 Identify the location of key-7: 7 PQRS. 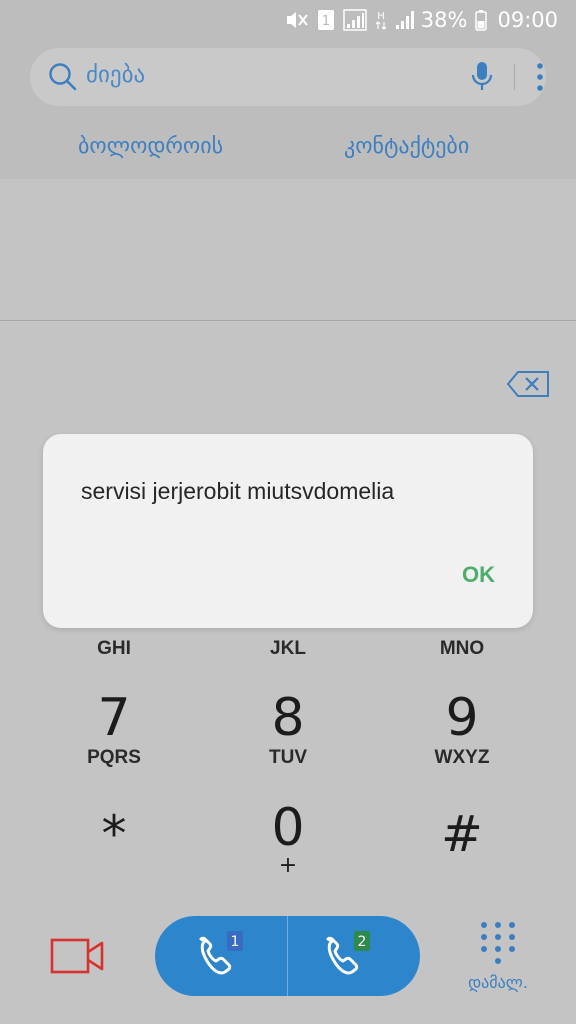
(114, 730).